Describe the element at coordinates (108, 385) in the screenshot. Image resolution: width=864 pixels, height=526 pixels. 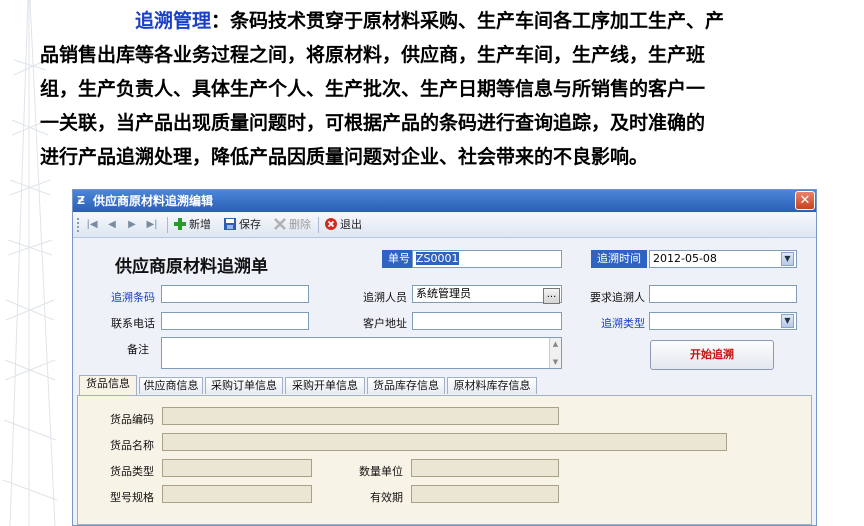
I see `tab-goods-info: 货品信息` at that location.